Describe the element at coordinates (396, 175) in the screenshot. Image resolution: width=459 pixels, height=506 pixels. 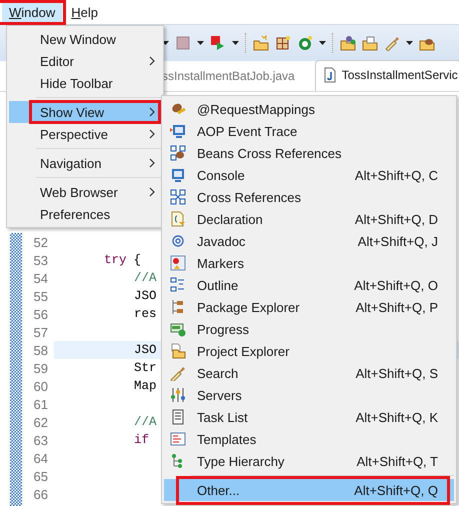
I see `shortcut-label: Alt+Shift+Q, C` at that location.